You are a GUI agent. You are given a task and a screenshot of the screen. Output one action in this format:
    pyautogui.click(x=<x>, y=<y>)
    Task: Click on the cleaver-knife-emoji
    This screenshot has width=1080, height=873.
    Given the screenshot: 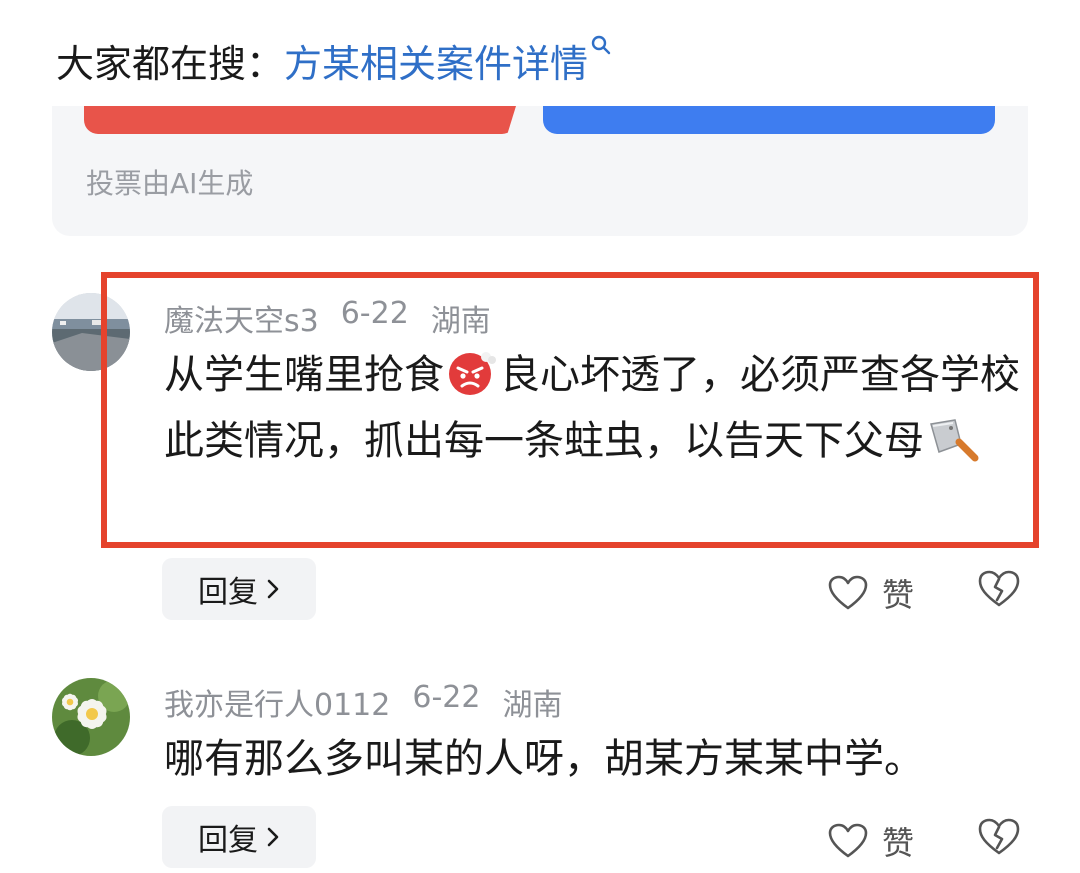 What is the action you would take?
    pyautogui.click(x=954, y=440)
    